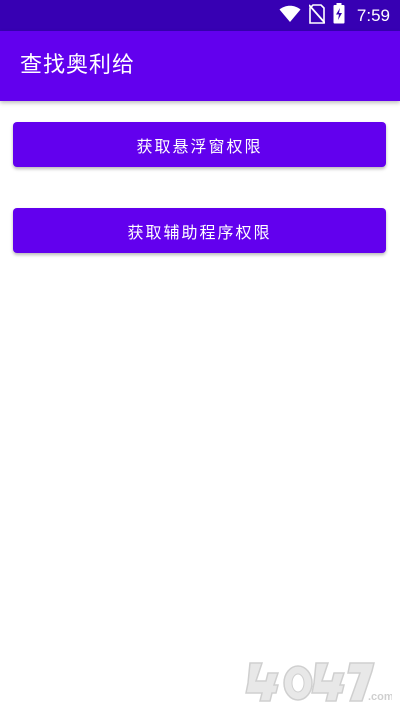 Image resolution: width=400 pixels, height=711 pixels. I want to click on no-sim-icon, so click(317, 15).